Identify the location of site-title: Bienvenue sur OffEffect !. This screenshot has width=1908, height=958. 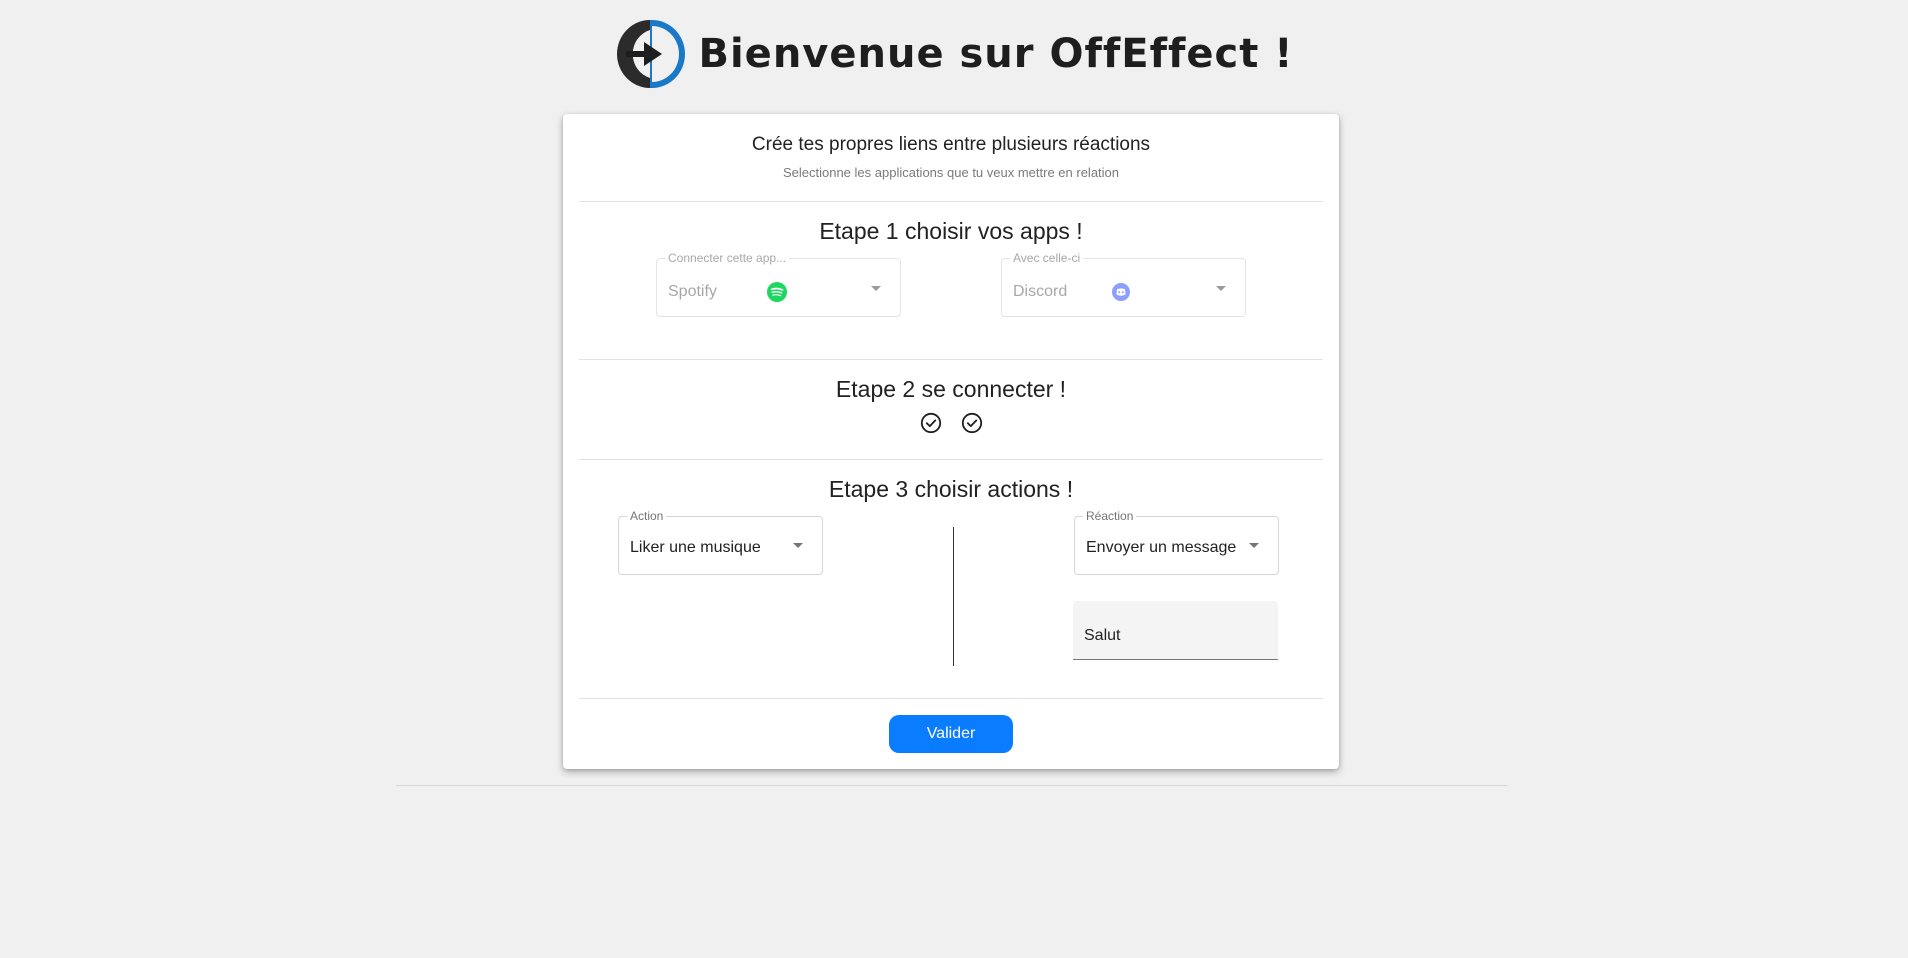
(996, 54).